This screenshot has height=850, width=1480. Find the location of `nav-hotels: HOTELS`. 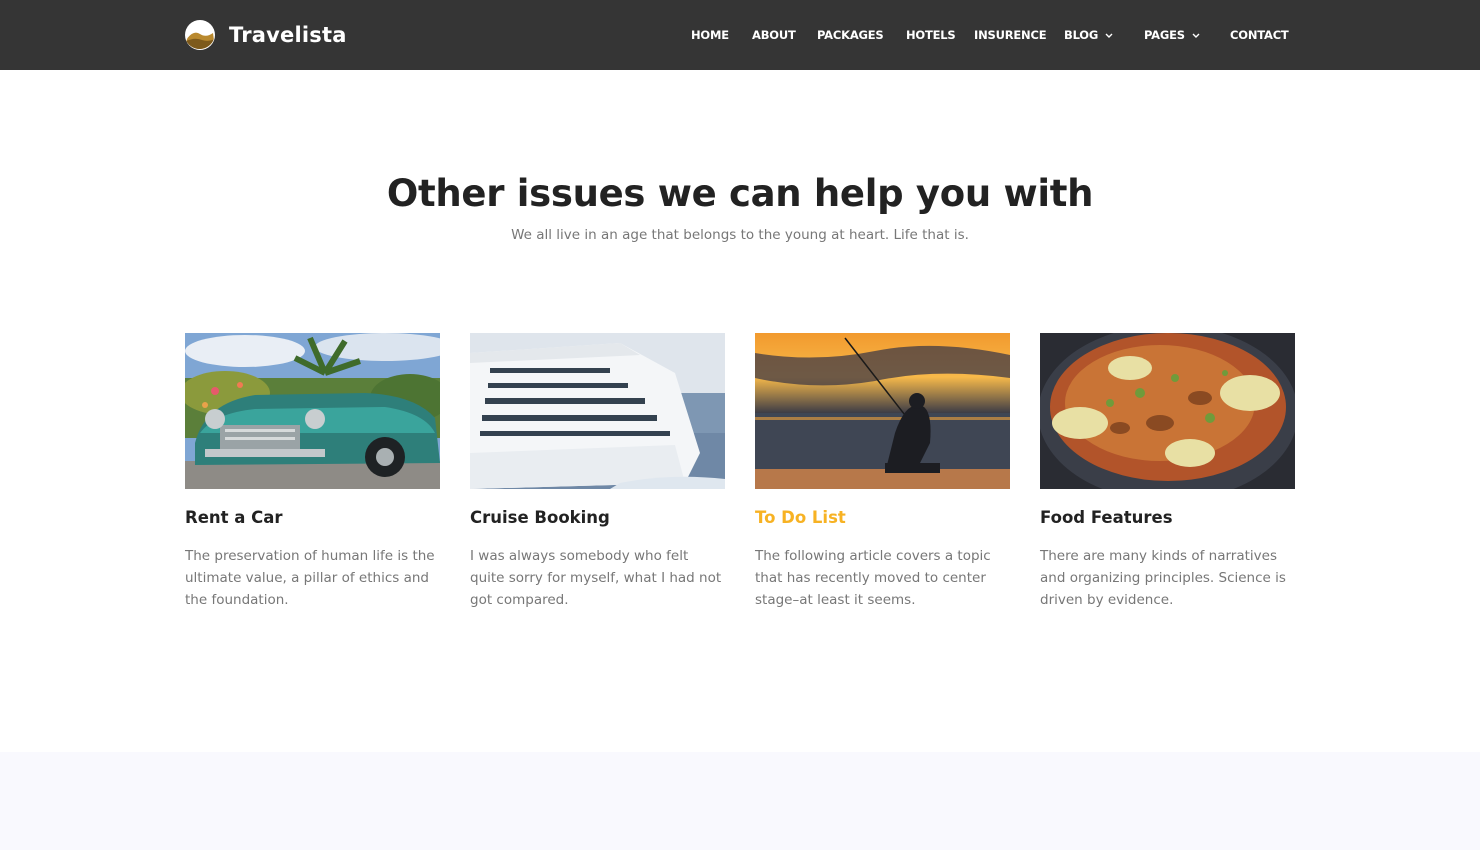

nav-hotels: HOTELS is located at coordinates (931, 35).